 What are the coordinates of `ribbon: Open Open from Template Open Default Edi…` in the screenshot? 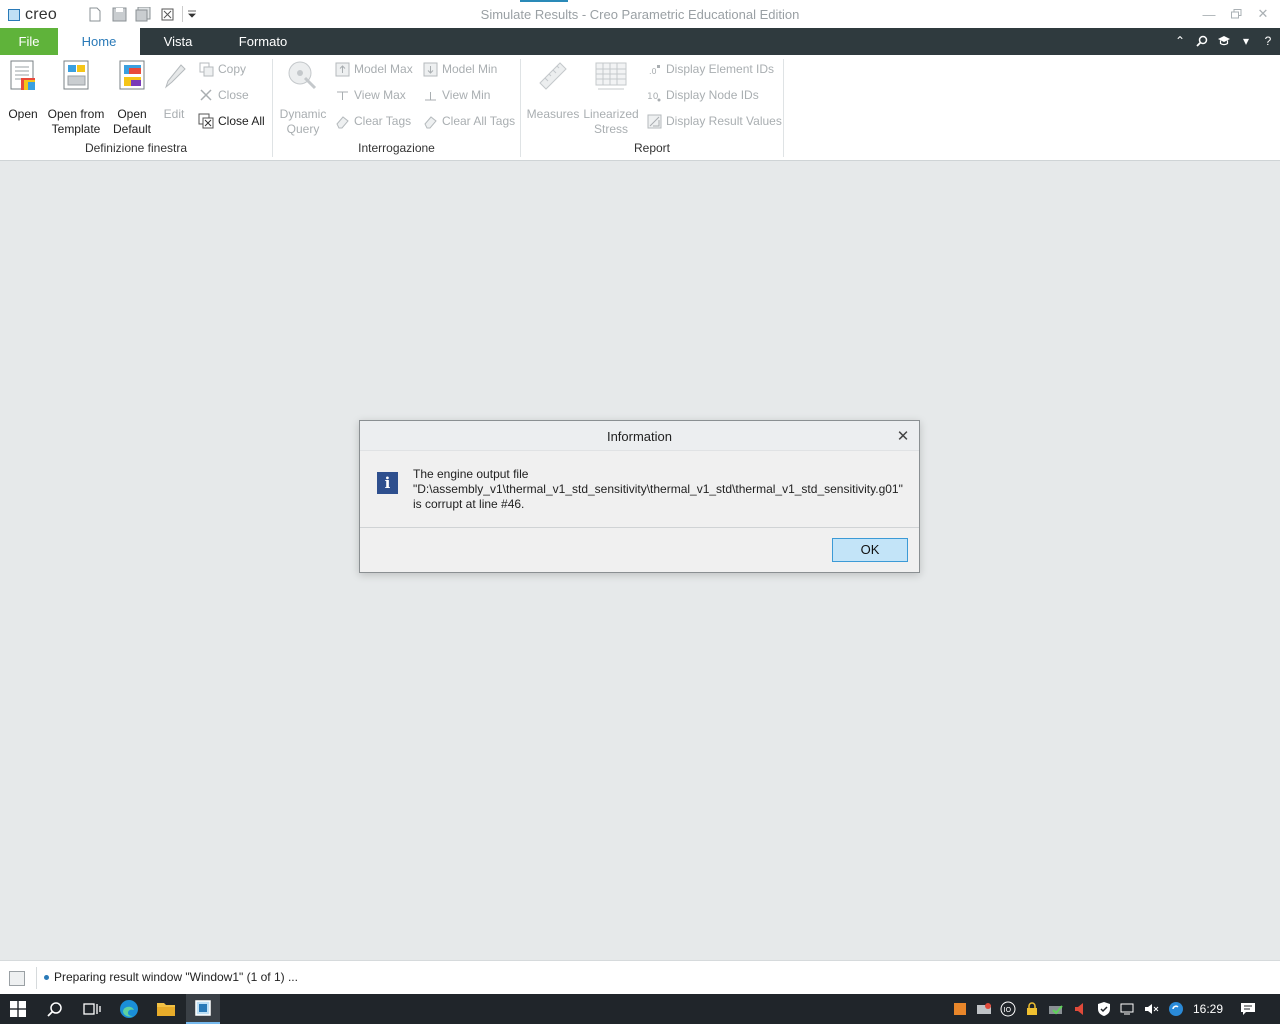 It's located at (640, 108).